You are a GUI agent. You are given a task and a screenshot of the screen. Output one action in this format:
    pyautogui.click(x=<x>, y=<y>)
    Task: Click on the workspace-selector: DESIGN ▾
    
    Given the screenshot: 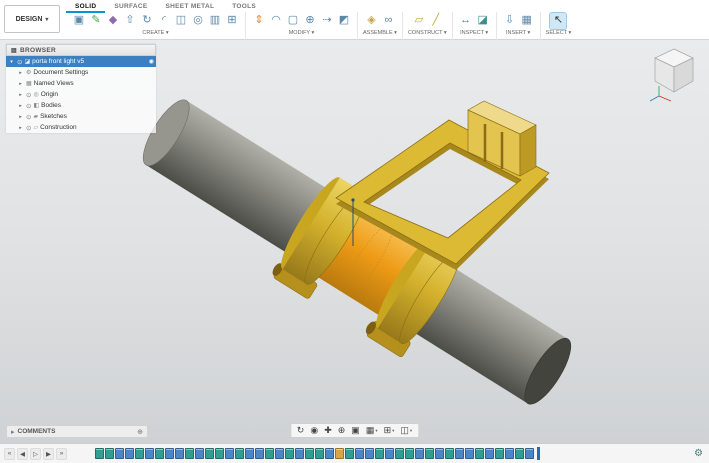 What is the action you would take?
    pyautogui.click(x=32, y=19)
    